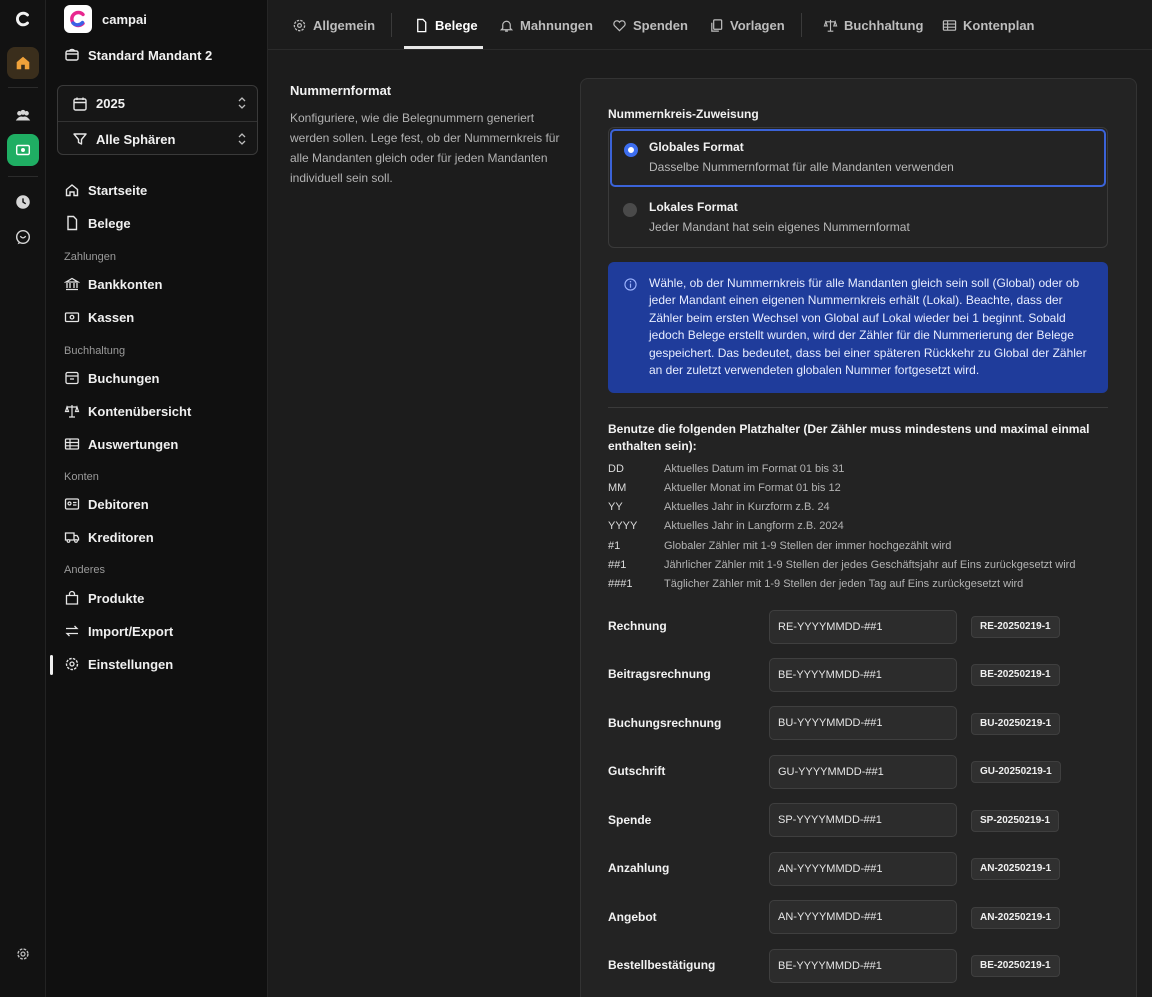  Describe the element at coordinates (619, 25) in the screenshot. I see `heart-icon` at that location.